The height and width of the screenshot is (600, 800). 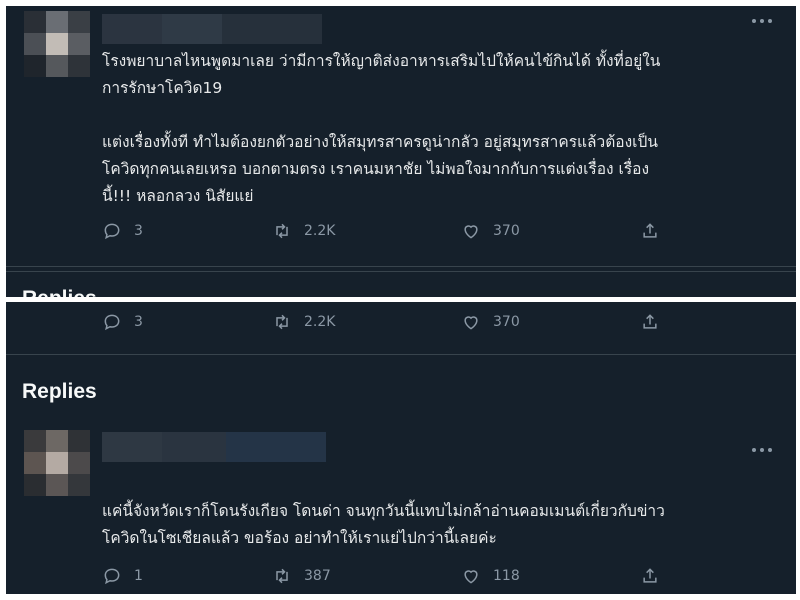 I want to click on replies-heading-peek: Replies, so click(x=59, y=292).